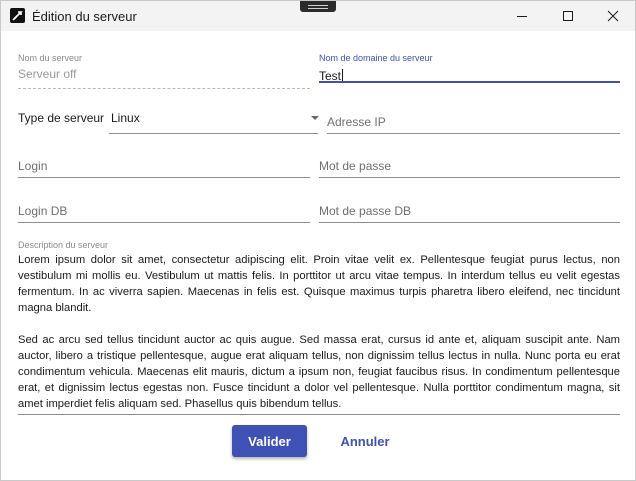 The height and width of the screenshot is (481, 636). Describe the element at coordinates (315, 118) in the screenshot. I see `chevron-down-icon` at that location.